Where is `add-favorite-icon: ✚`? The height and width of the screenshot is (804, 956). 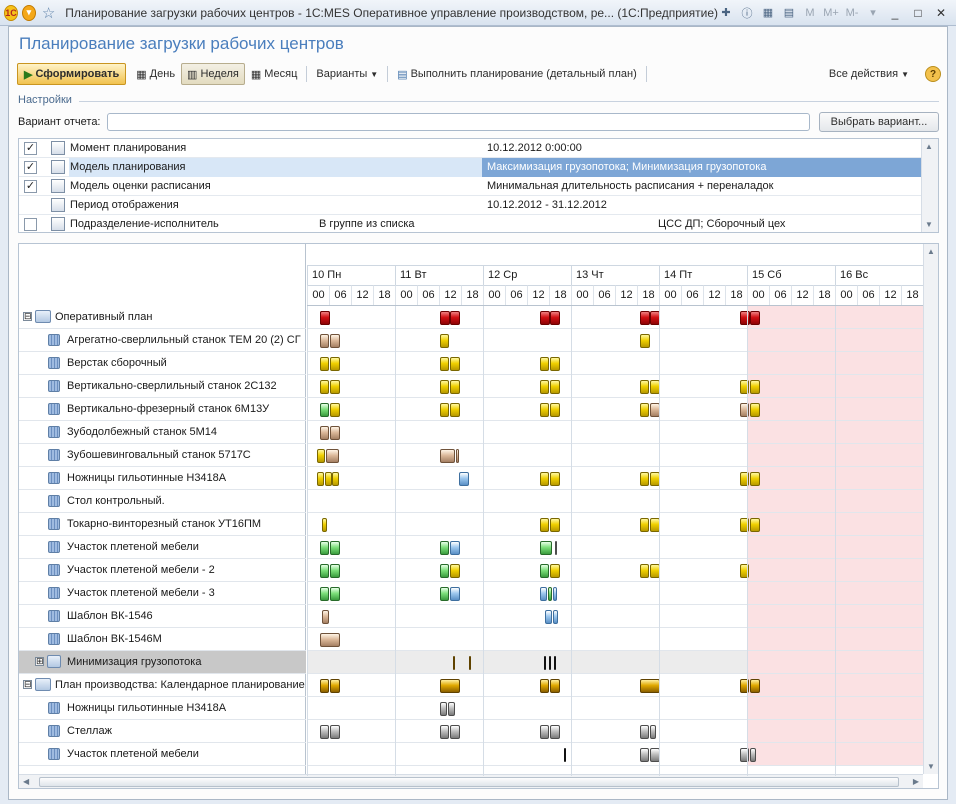
add-favorite-icon: ✚ is located at coordinates (726, 13).